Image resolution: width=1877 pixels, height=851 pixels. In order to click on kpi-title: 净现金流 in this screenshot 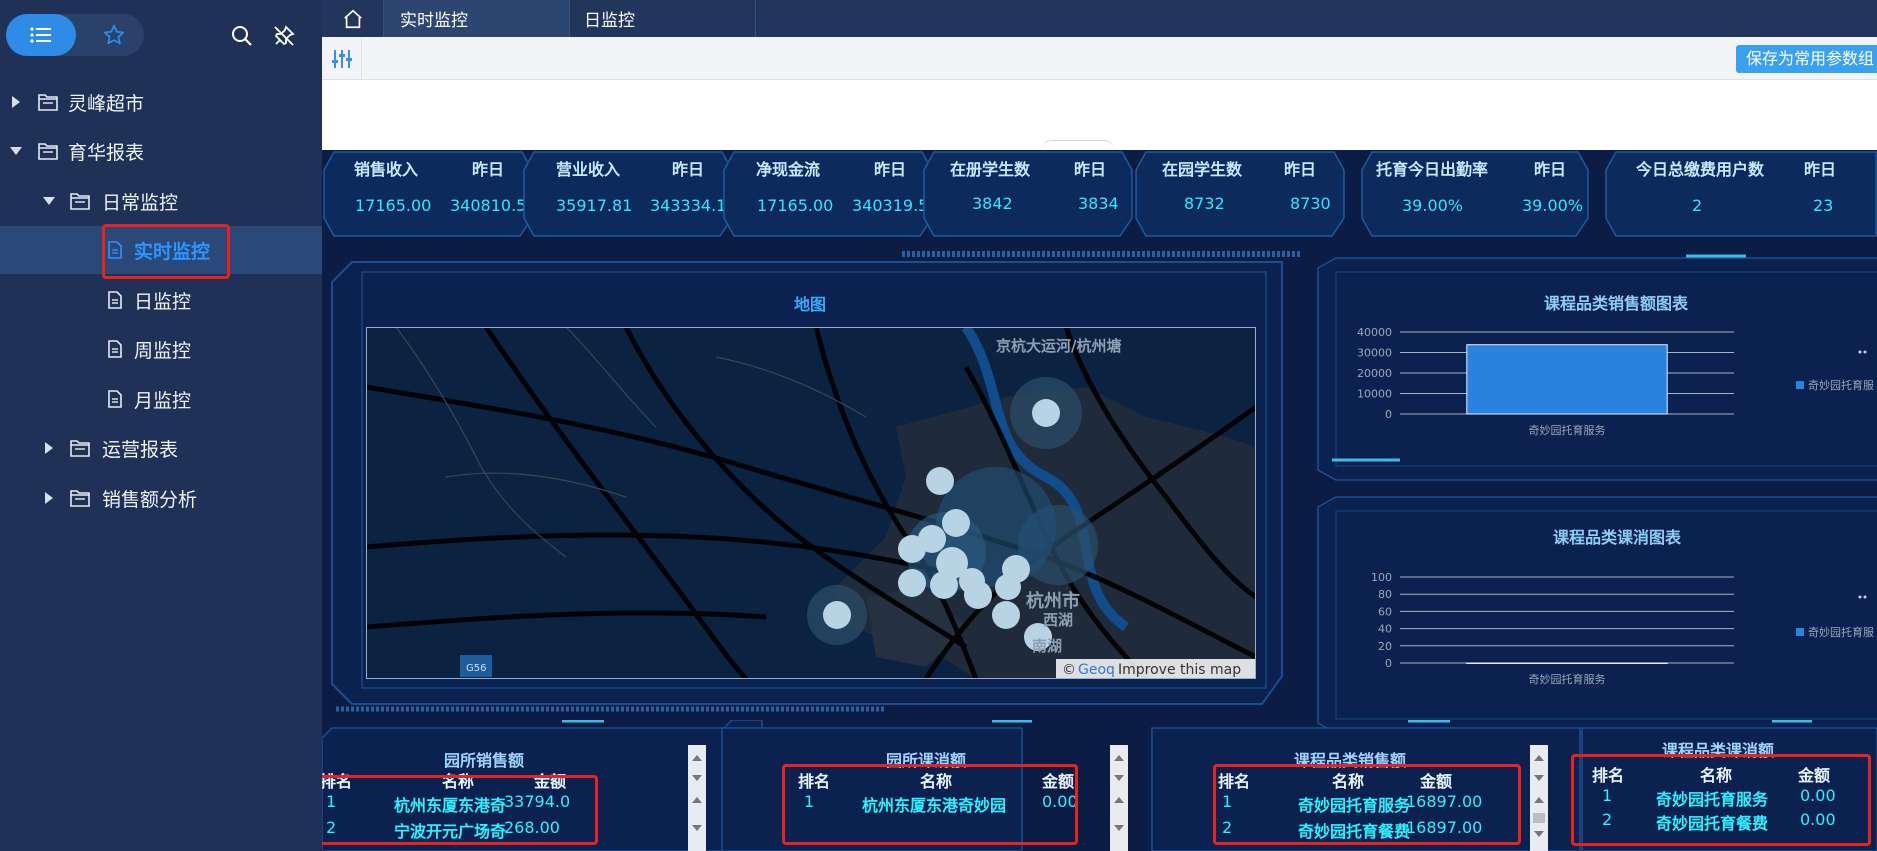, I will do `click(788, 169)`.